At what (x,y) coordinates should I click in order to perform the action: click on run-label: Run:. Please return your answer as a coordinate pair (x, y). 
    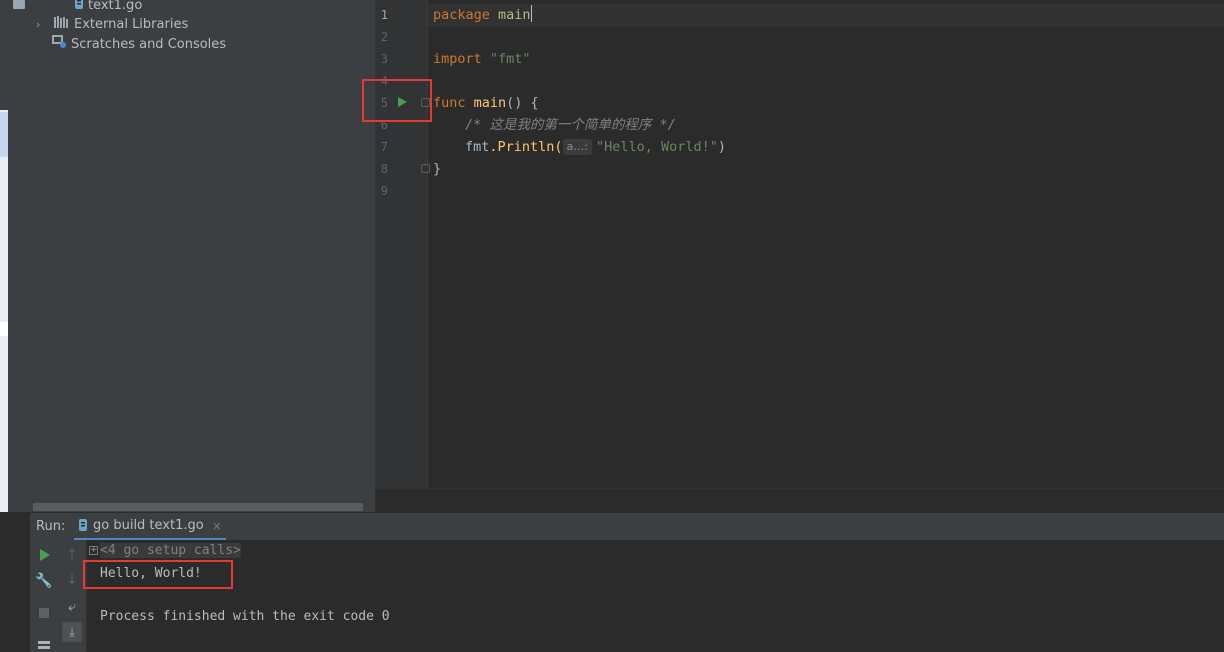
    Looking at the image, I should click on (51, 526).